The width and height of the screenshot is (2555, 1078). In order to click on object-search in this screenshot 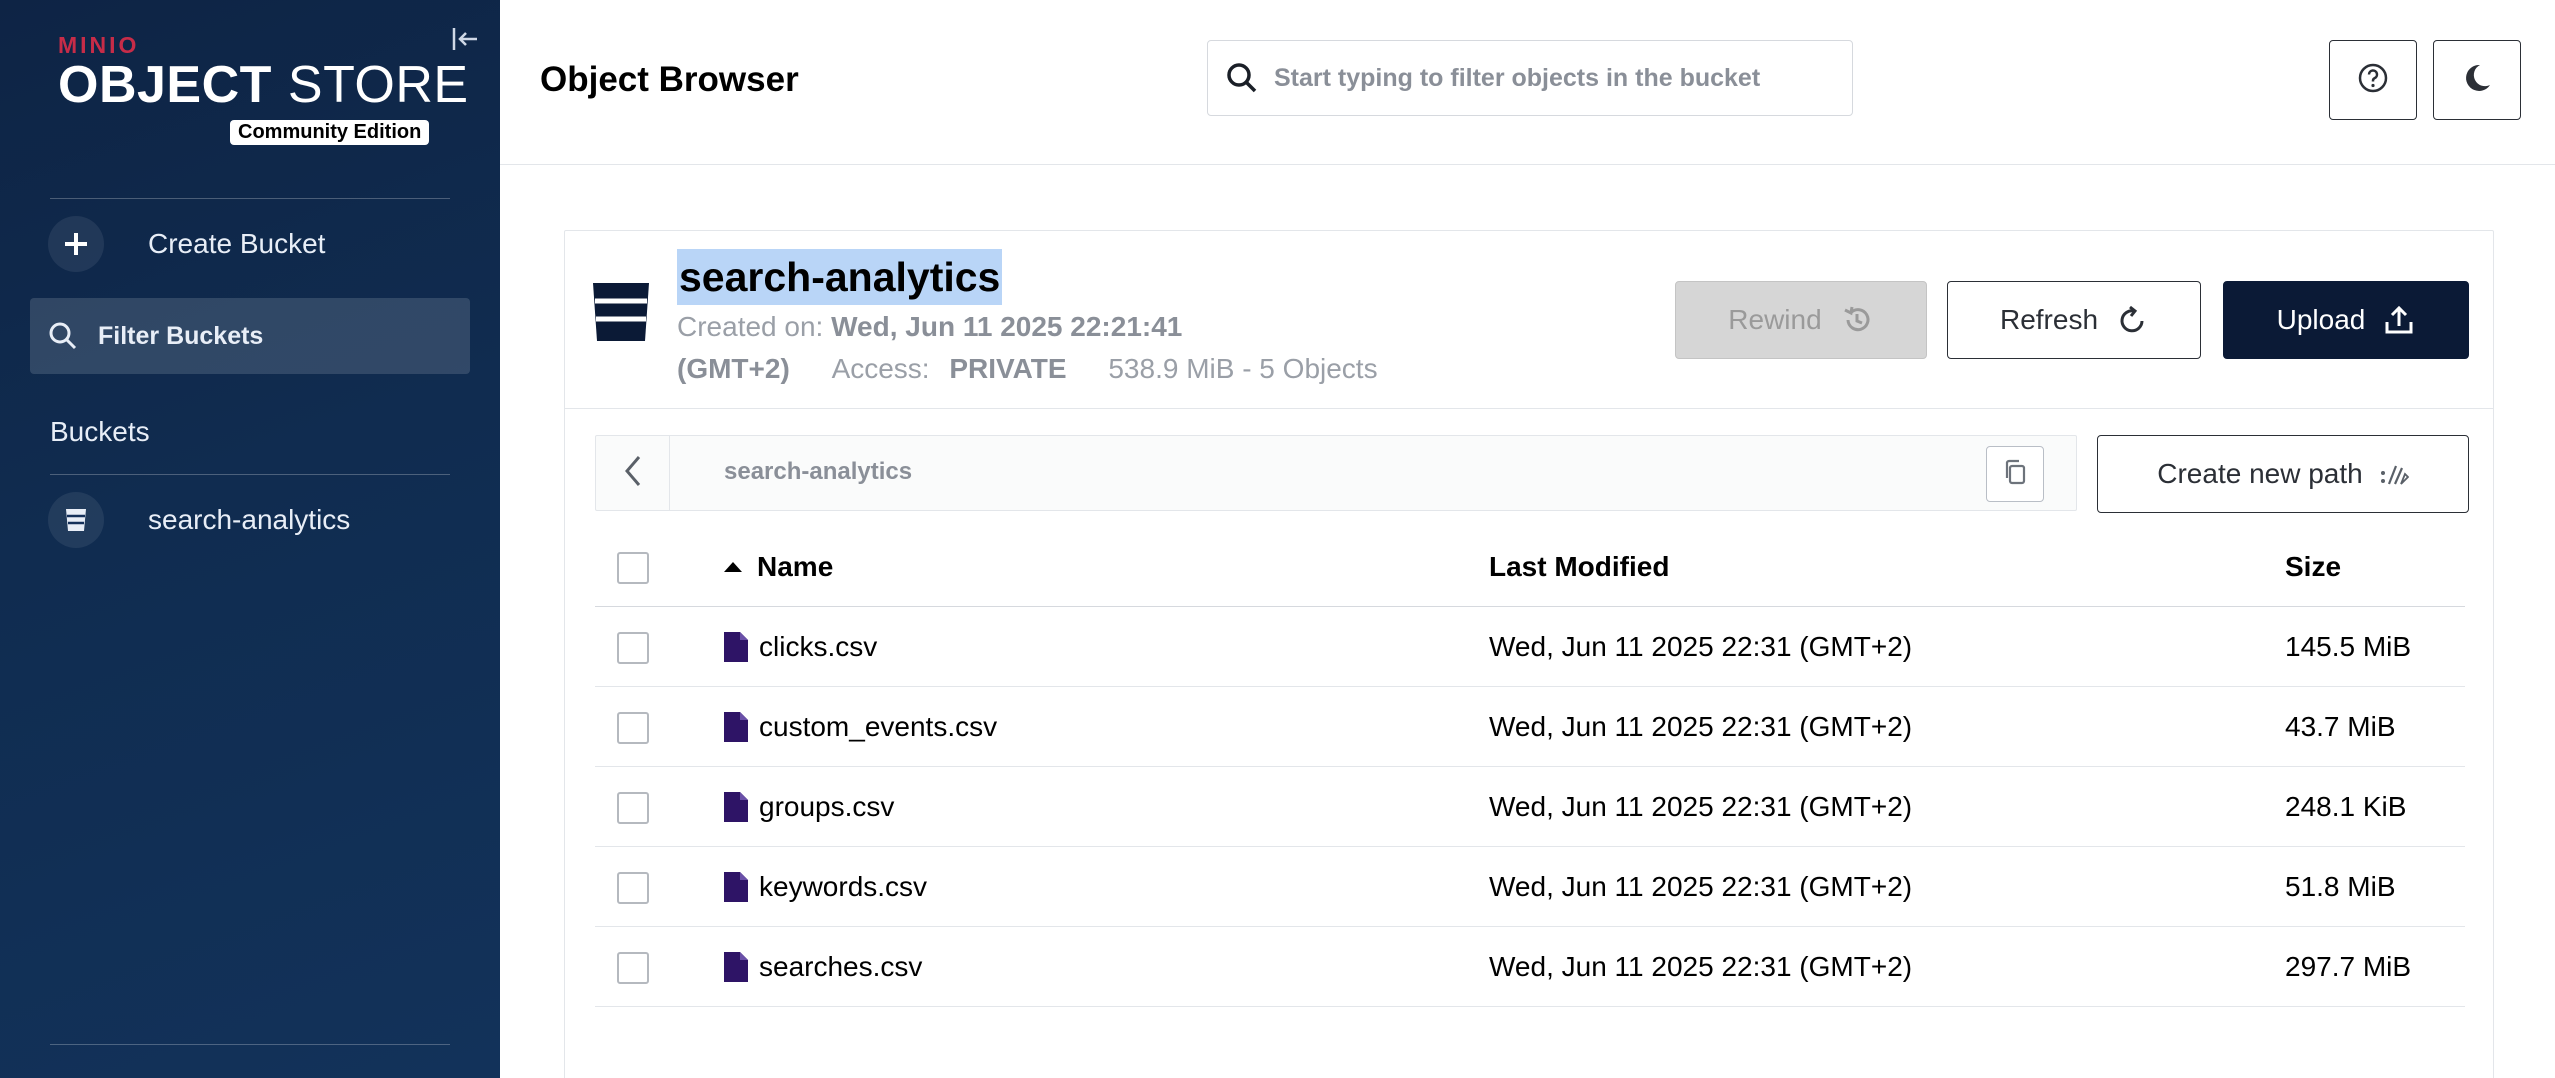, I will do `click(1530, 78)`.